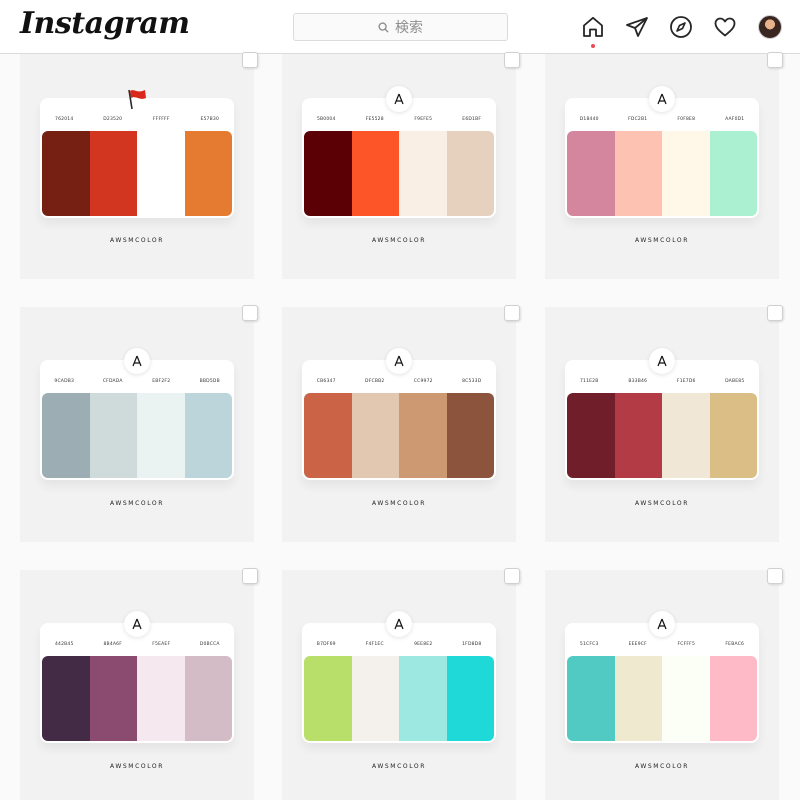 This screenshot has width=800, height=800. What do you see at coordinates (137, 644) in the screenshot?
I see `hex-code-row: 442B45 8B4A6F F5EAEF D0BCCA` at bounding box center [137, 644].